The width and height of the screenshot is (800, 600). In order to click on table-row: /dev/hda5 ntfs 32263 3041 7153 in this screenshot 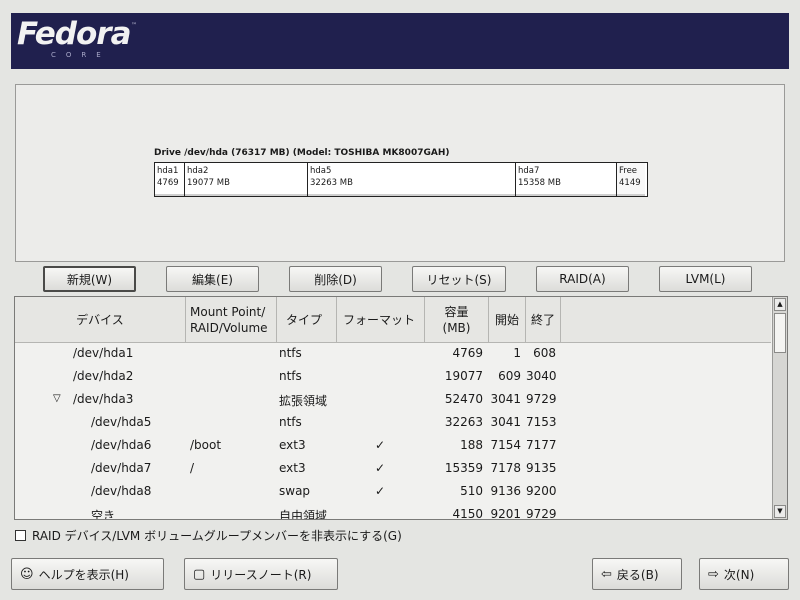, I will do `click(393, 422)`.